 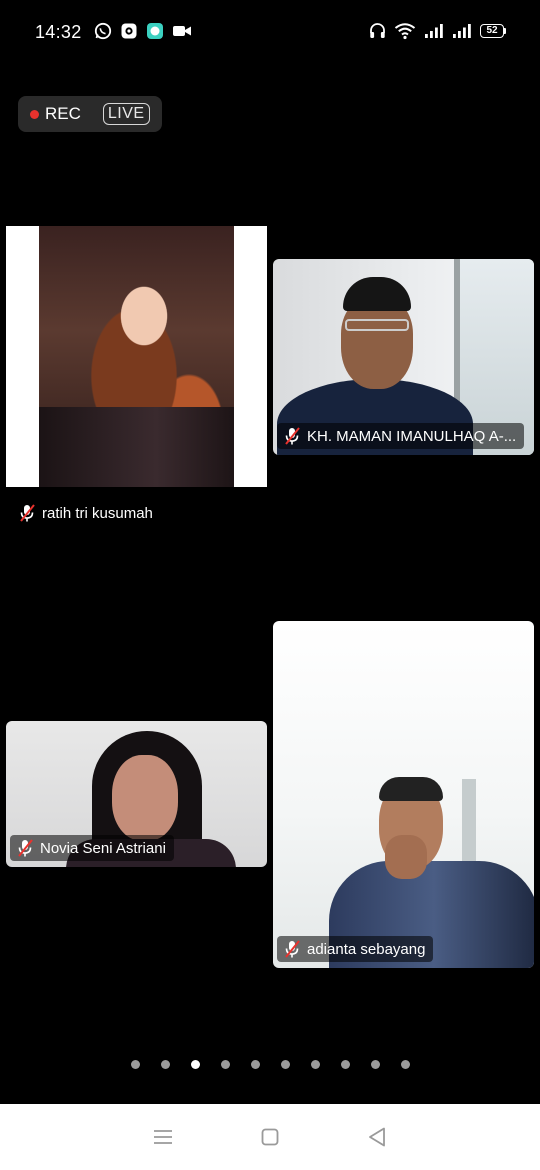 What do you see at coordinates (63, 113) in the screenshot?
I see `rec-label: REC` at bounding box center [63, 113].